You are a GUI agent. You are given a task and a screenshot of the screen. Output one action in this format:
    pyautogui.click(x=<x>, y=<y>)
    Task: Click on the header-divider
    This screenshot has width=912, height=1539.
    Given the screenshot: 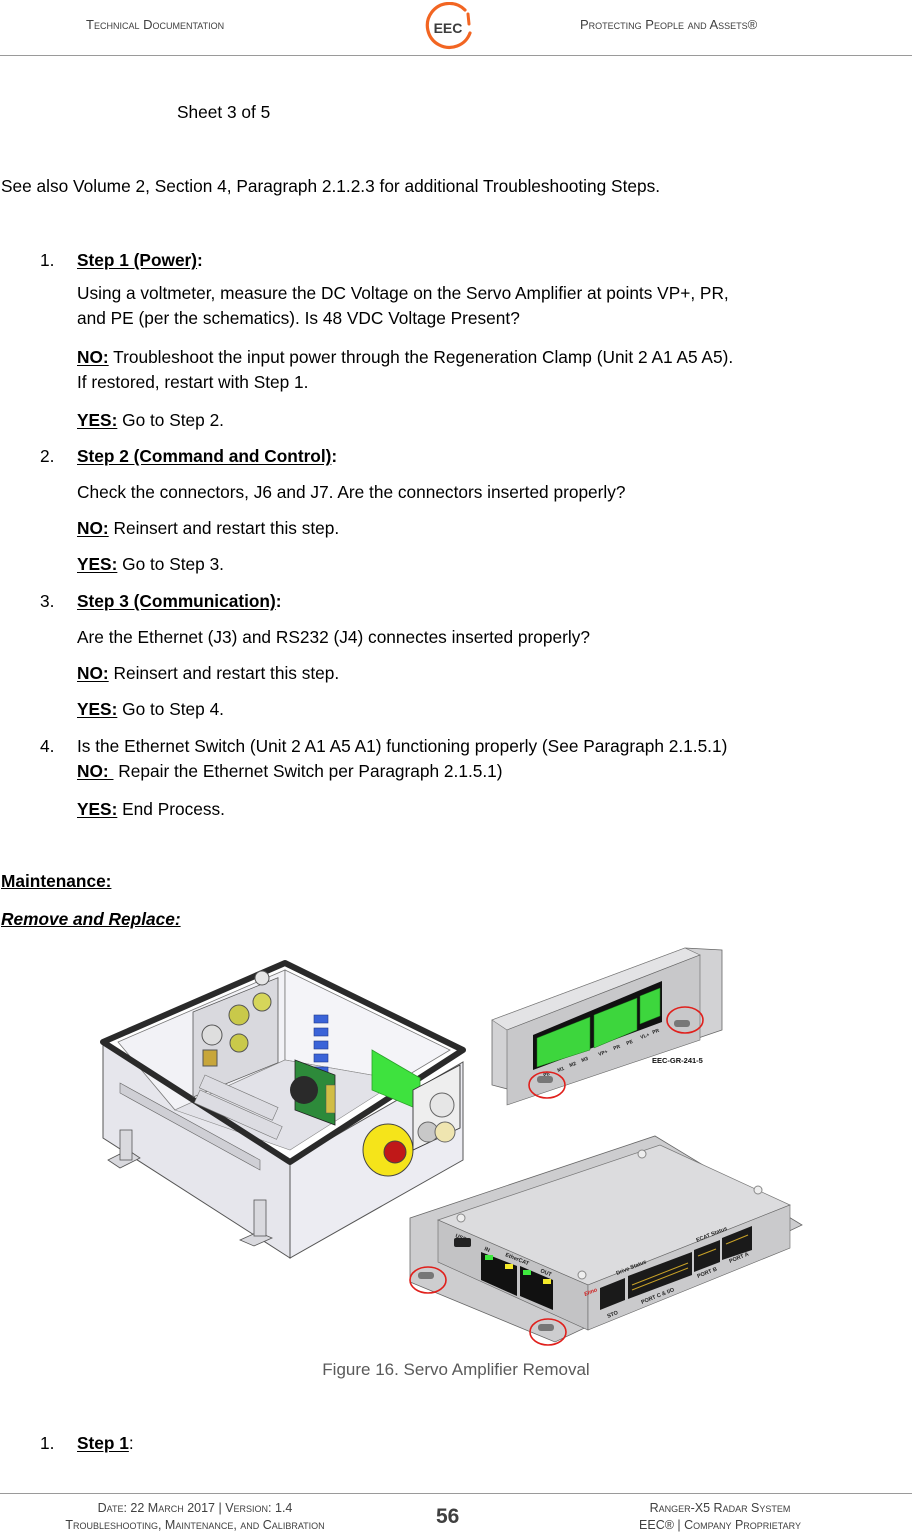 What is the action you would take?
    pyautogui.click(x=456, y=55)
    